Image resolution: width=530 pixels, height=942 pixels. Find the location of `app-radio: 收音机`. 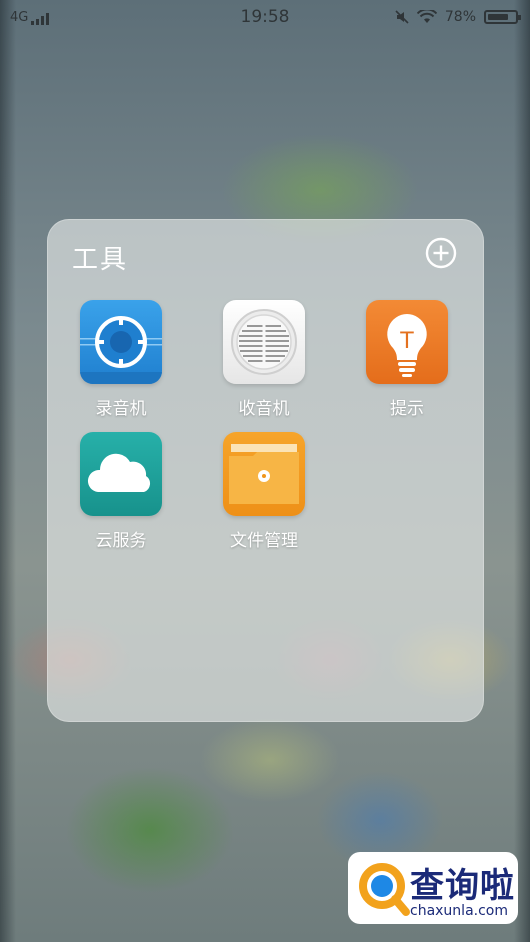

app-radio: 收音机 is located at coordinates (264, 359).